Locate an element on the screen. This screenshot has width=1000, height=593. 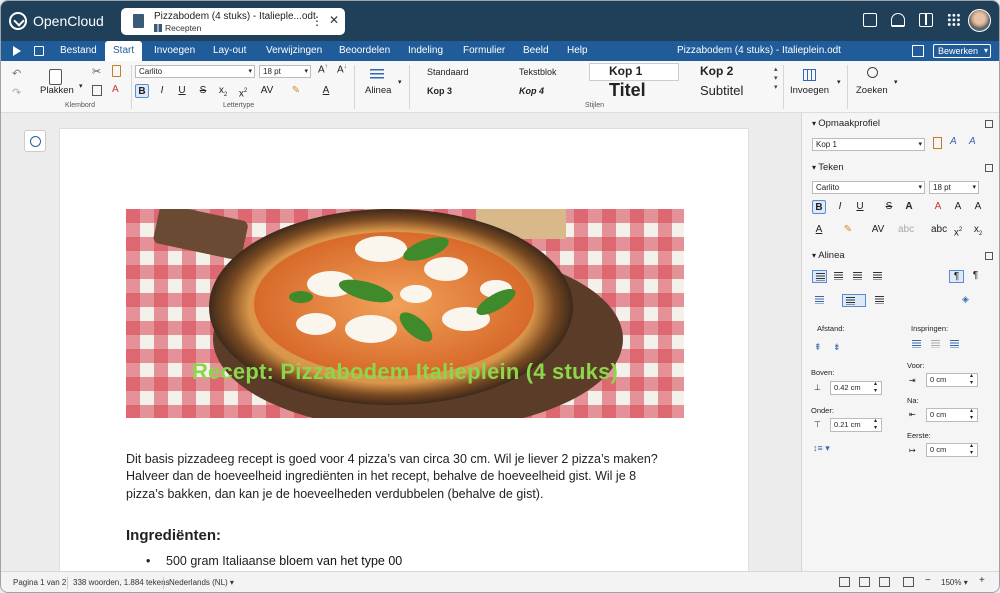
clear-format-icon: A is located at coordinates (115, 89).